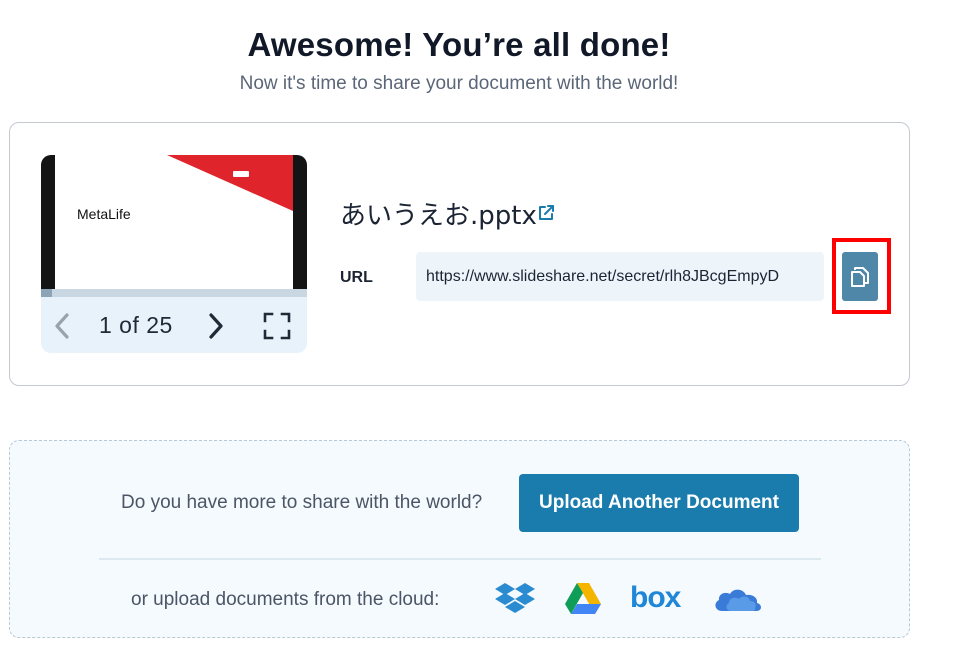  Describe the element at coordinates (241, 174) in the screenshot. I see `slide-tag` at that location.